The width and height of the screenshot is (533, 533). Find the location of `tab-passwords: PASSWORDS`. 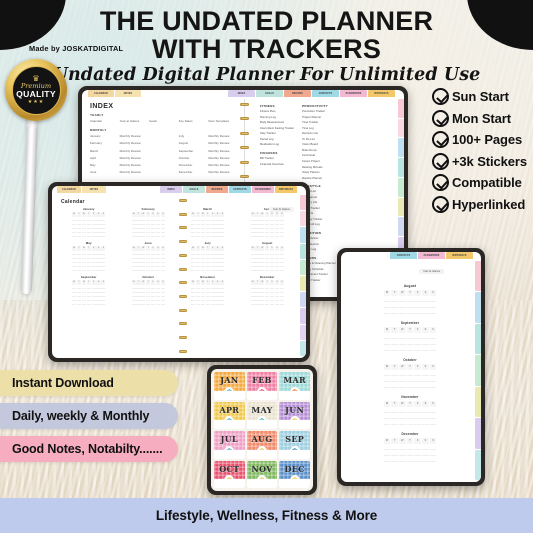

tab-passwords: PASSWORDS is located at coordinates (353, 93).